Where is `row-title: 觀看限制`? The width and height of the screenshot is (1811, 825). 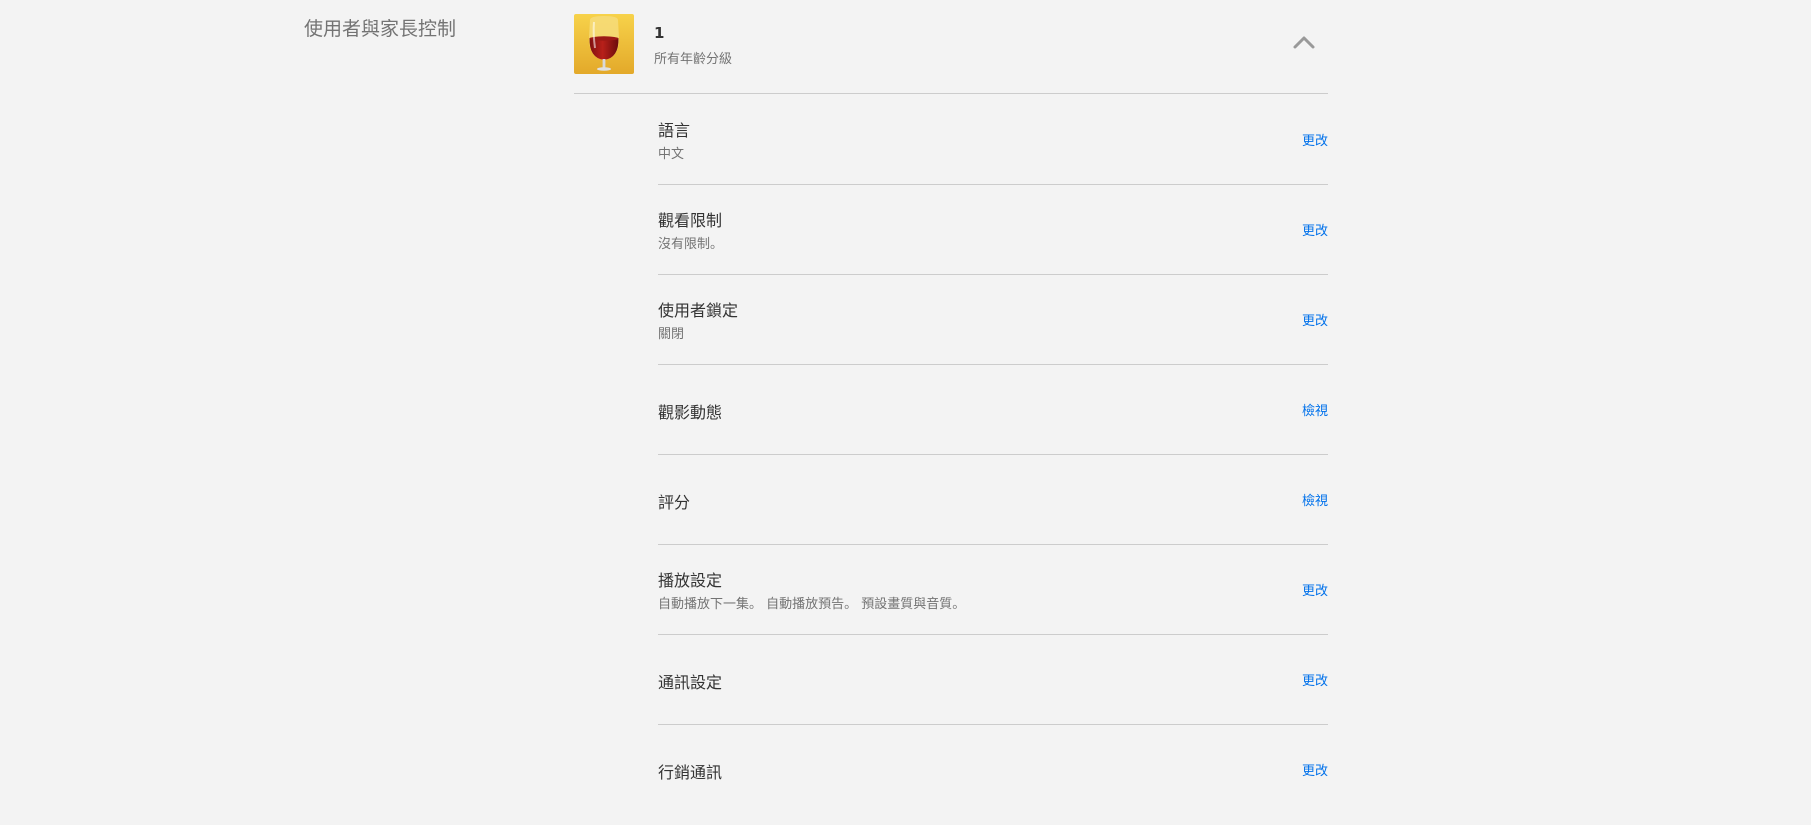
row-title: 觀看限制 is located at coordinates (690, 220).